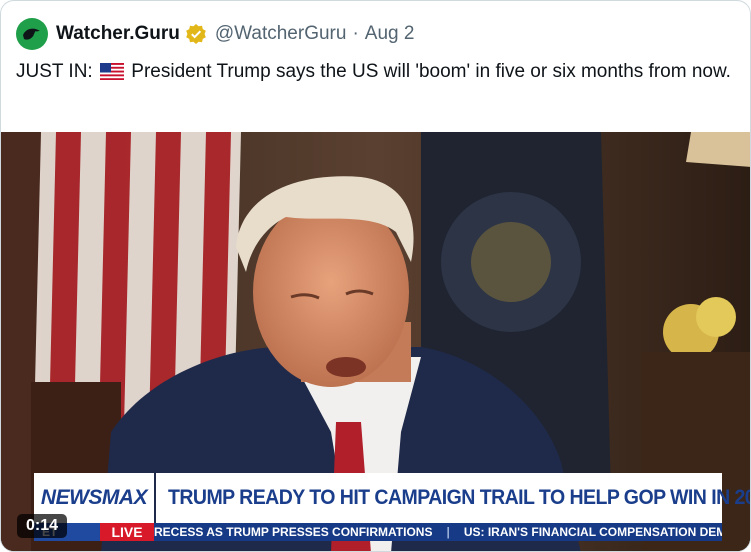 This screenshot has width=751, height=552. Describe the element at coordinates (592, 532) in the screenshot. I see `ticker-item: US: IRAN'S FINANCIAL COMPENSATION DEM` at that location.